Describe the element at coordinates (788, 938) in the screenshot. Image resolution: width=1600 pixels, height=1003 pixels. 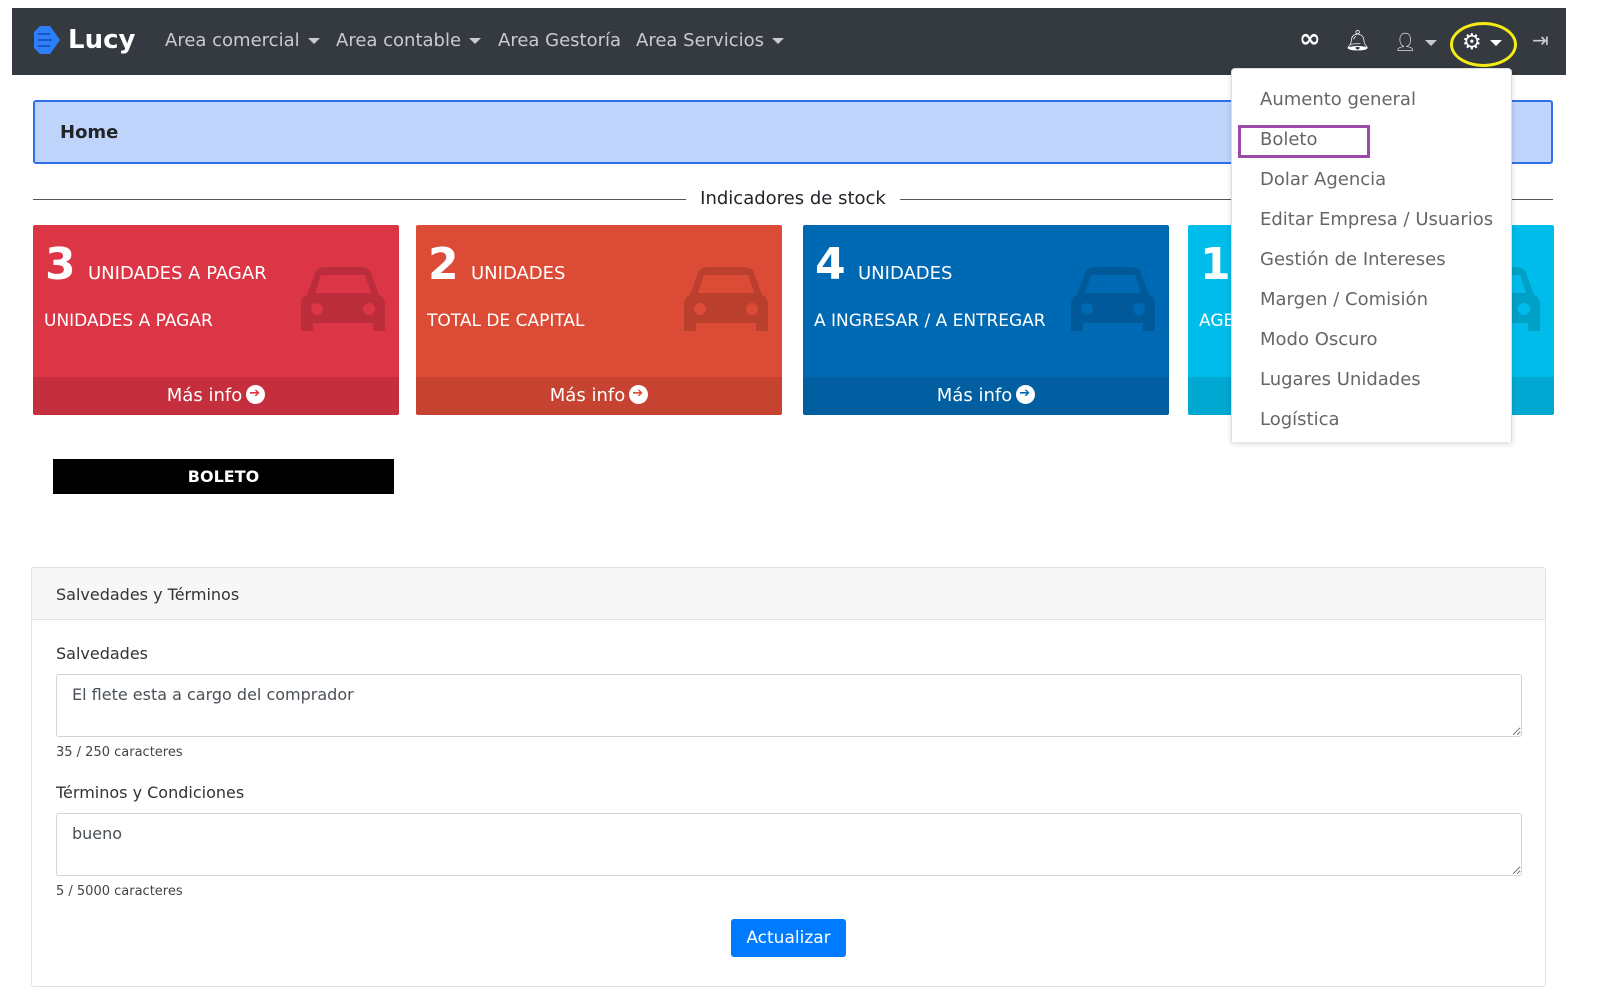
I see `update-button: Actualizar` at that location.